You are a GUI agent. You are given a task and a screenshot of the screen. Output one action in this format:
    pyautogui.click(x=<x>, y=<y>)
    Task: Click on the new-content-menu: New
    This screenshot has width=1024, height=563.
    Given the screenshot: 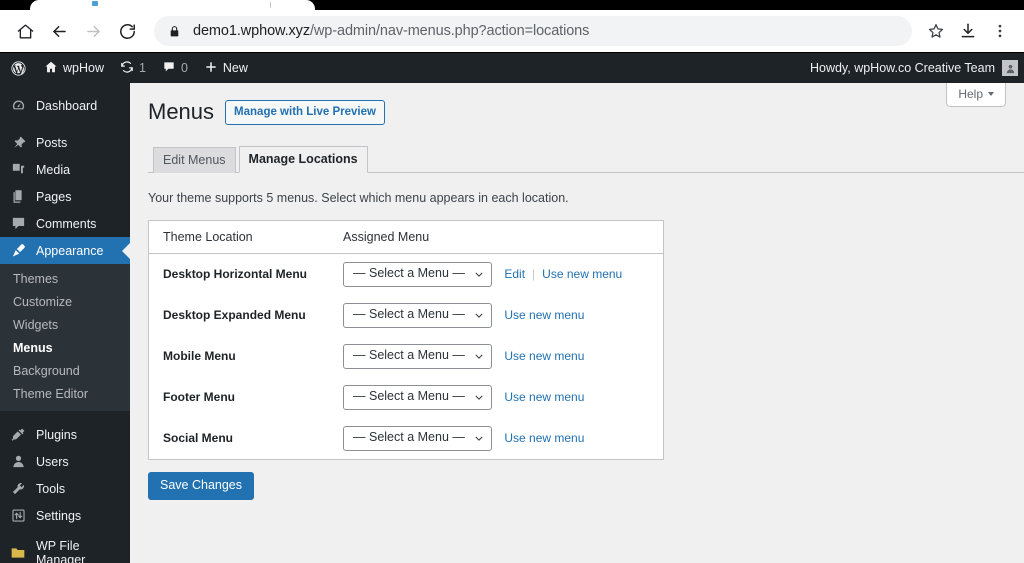 What is the action you would take?
    pyautogui.click(x=226, y=68)
    